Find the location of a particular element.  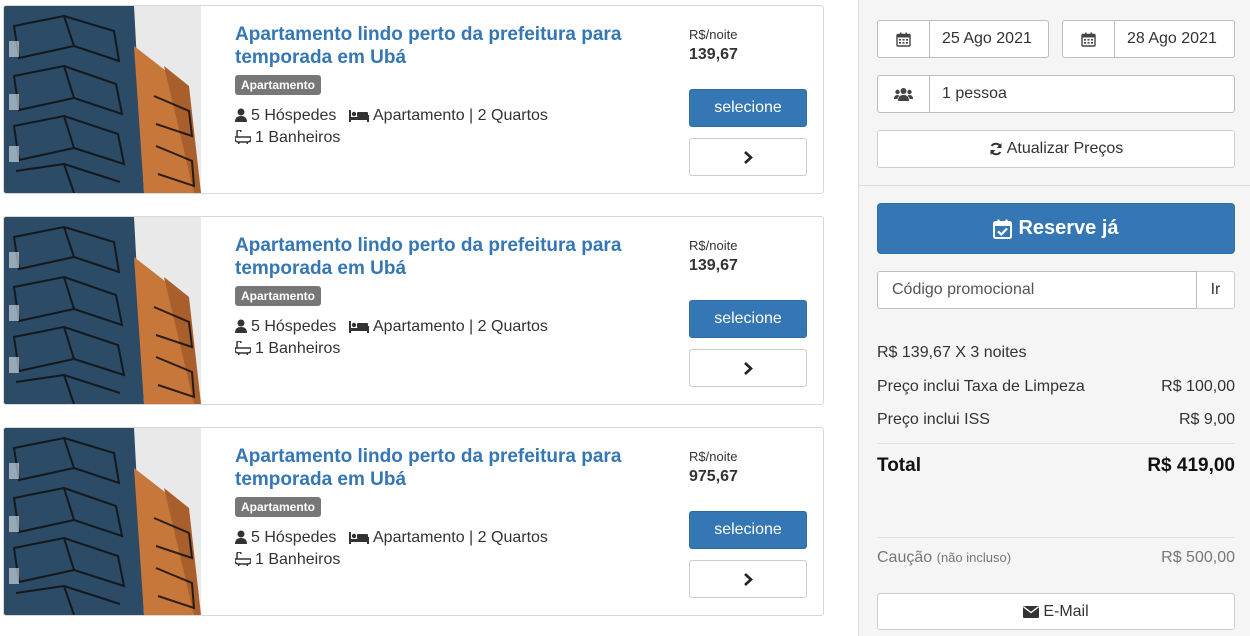

update-prices-label: Atualizar Preços is located at coordinates (1065, 148).